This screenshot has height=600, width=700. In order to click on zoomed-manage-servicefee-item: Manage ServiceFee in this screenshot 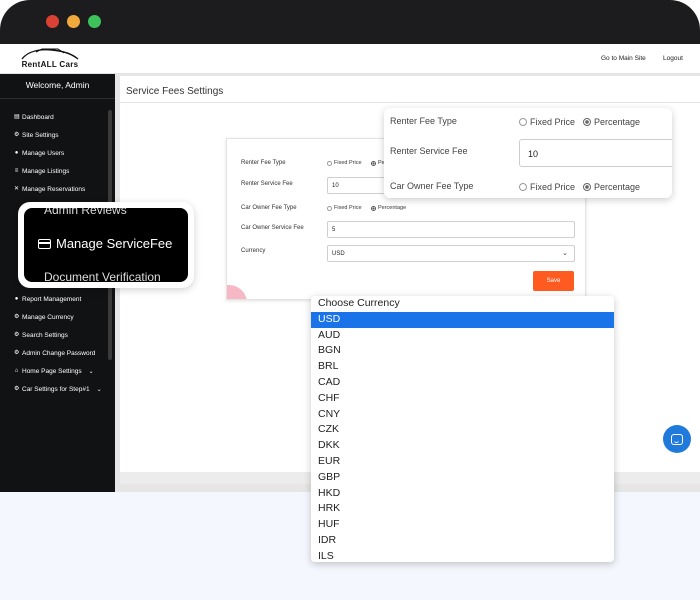, I will do `click(105, 243)`.